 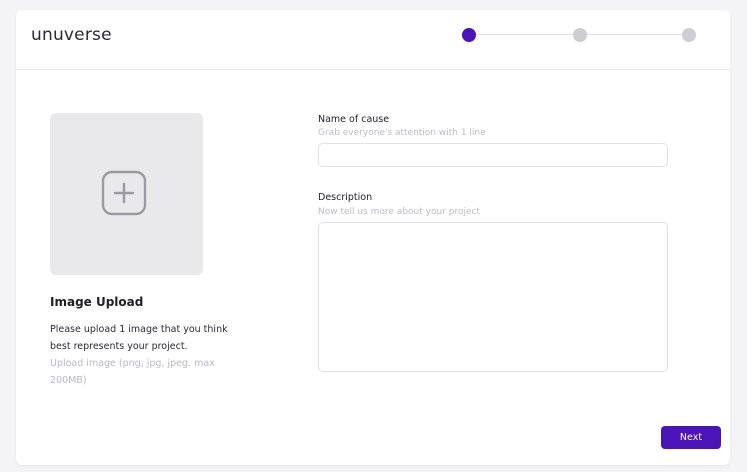 I want to click on image-upload-dropzone, so click(x=126, y=194).